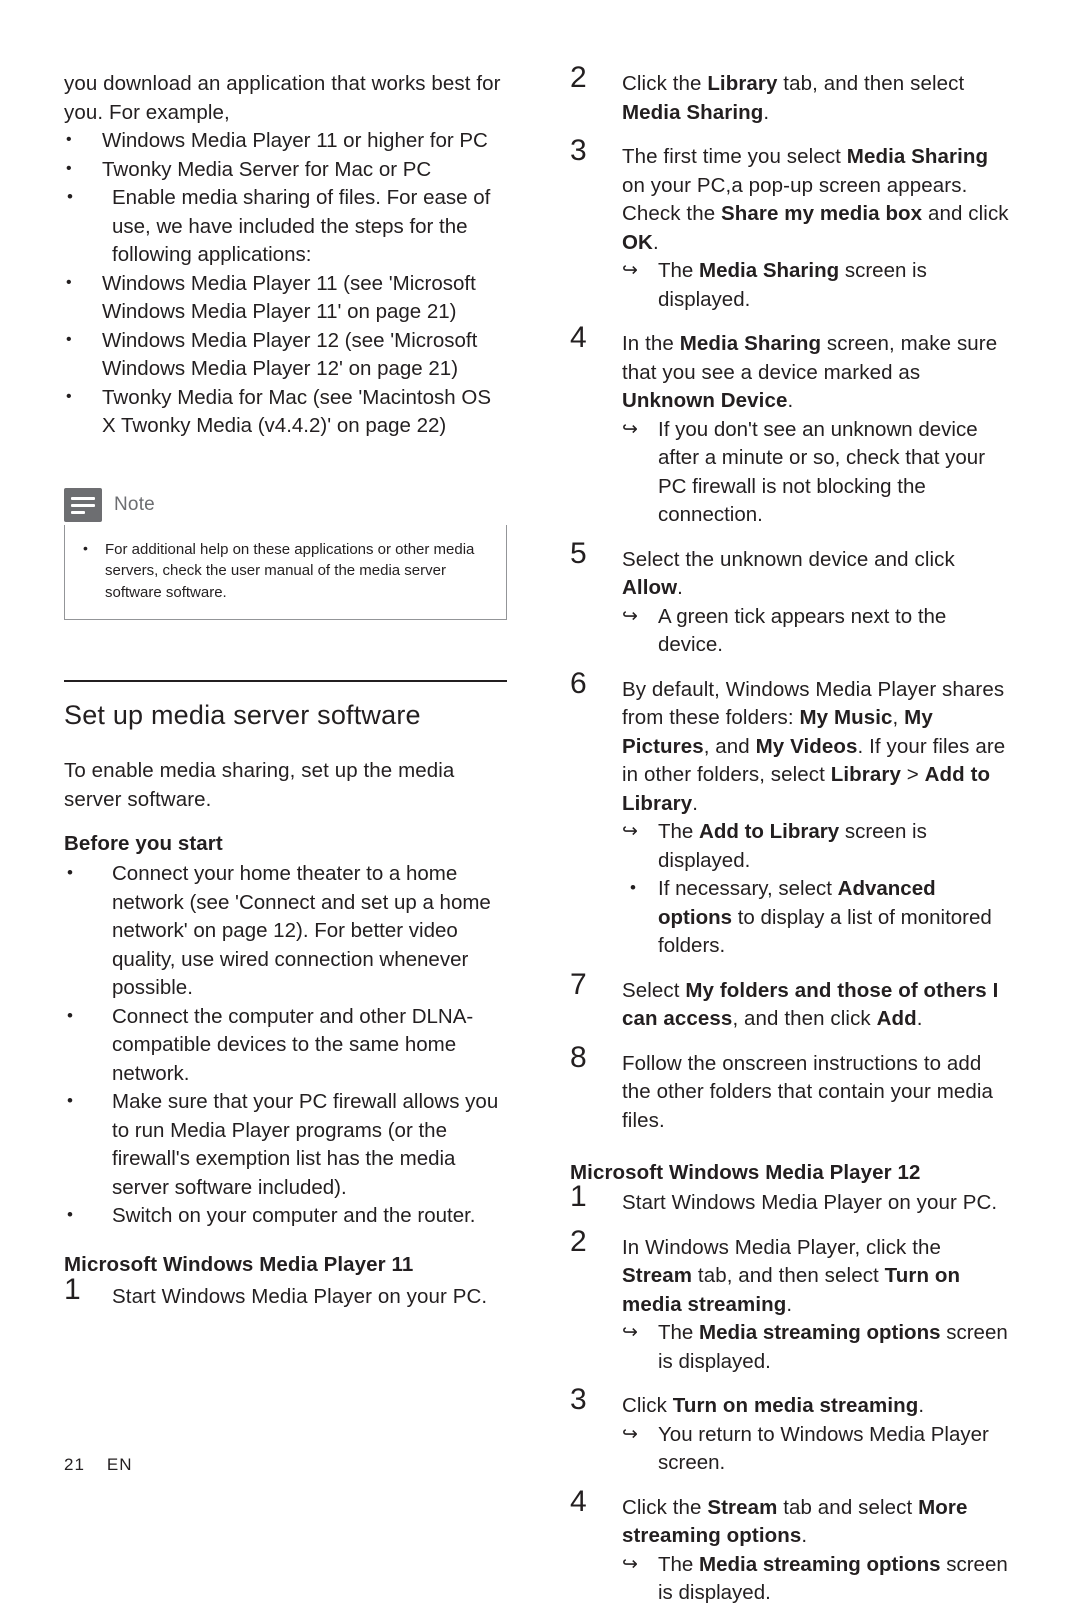  I want to click on body-text: If necessary, select, so click(748, 888).